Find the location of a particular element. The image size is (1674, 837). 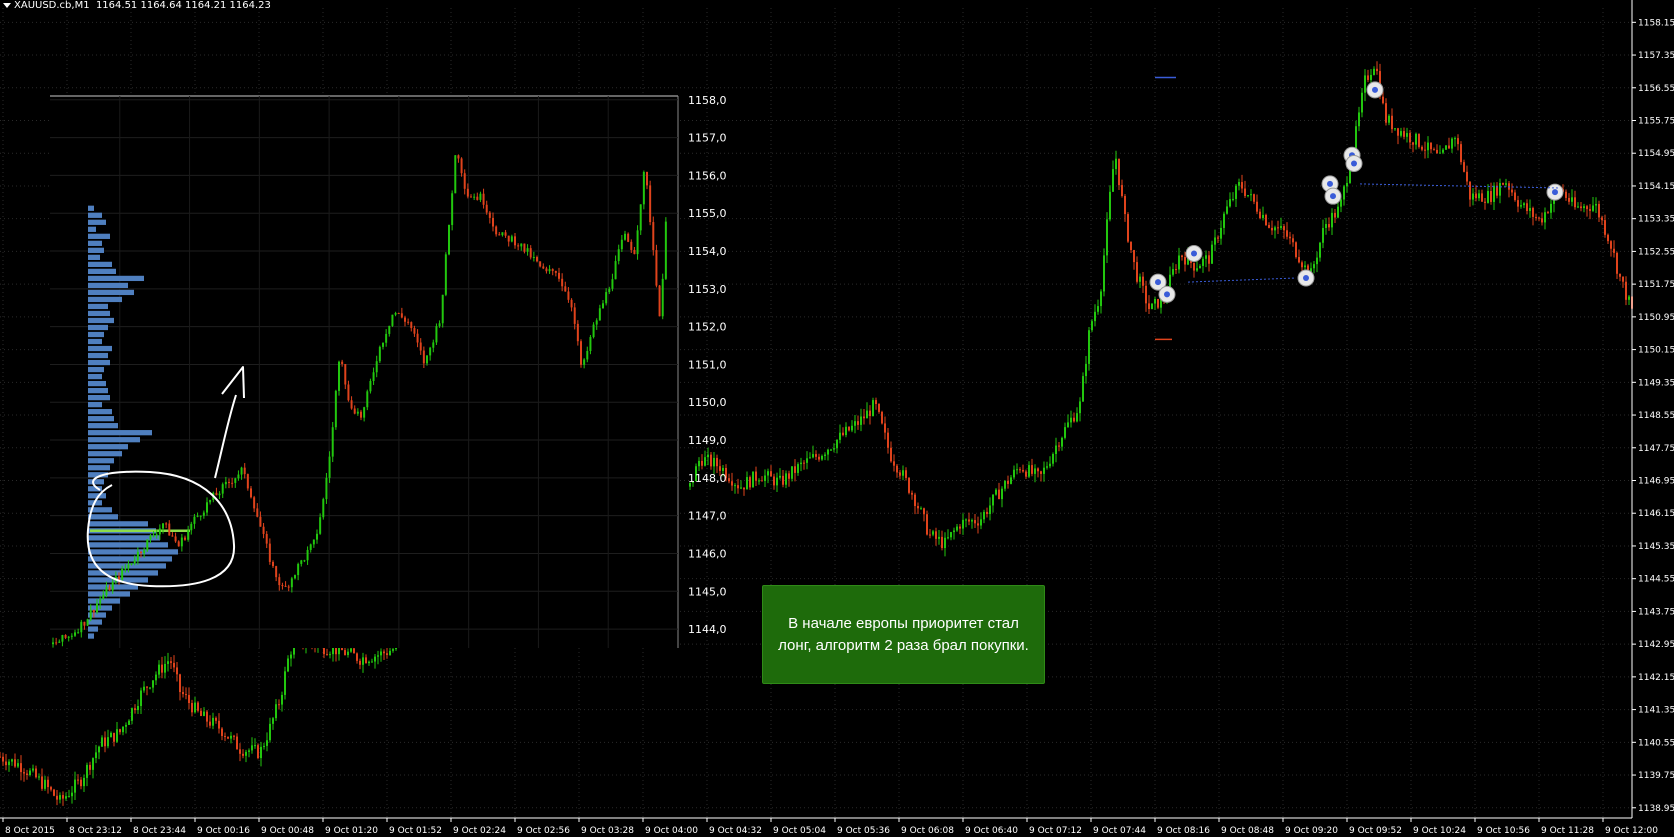

x-tick-label: 9 Oct 02:56 is located at coordinates (543, 831).